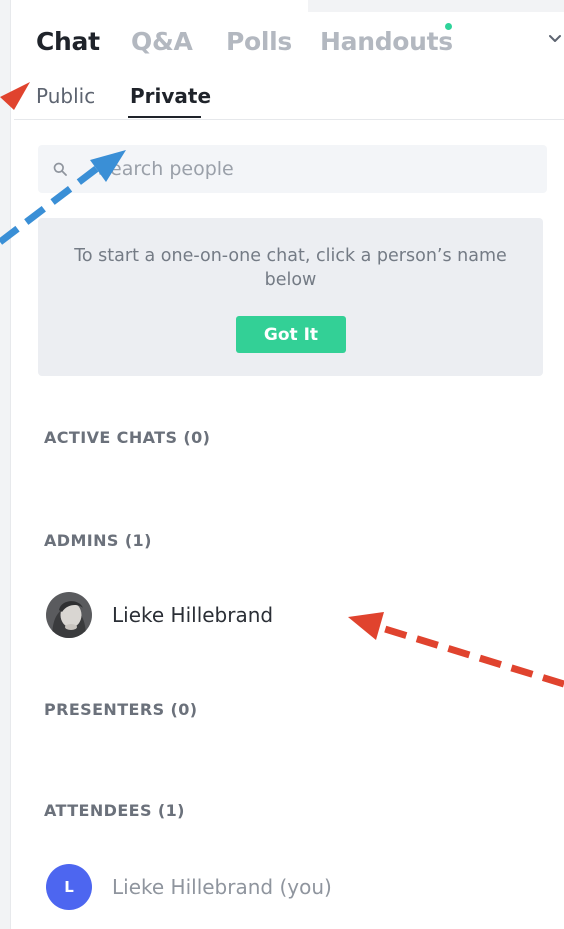 The image size is (564, 929). Describe the element at coordinates (555, 39) in the screenshot. I see `chevron-down-icon` at that location.